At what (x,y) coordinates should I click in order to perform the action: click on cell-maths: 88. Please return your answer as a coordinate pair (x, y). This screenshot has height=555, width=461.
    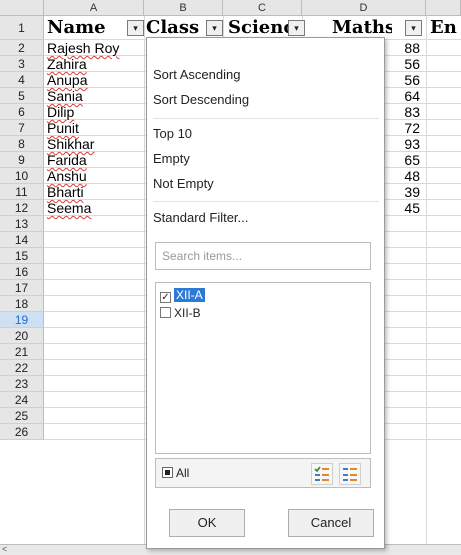
    Looking at the image, I should click on (403, 48).